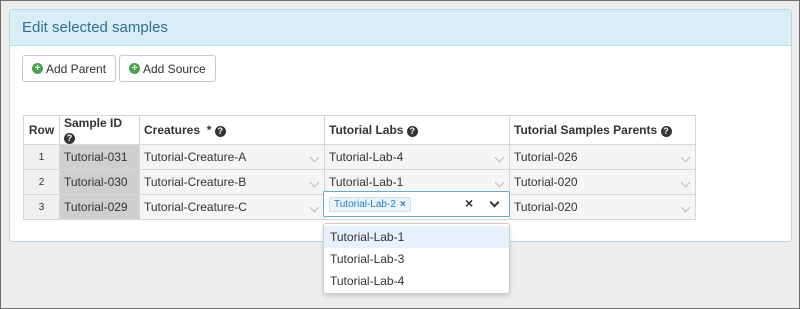  I want to click on add-parent-button: + Add Parent, so click(69, 68).